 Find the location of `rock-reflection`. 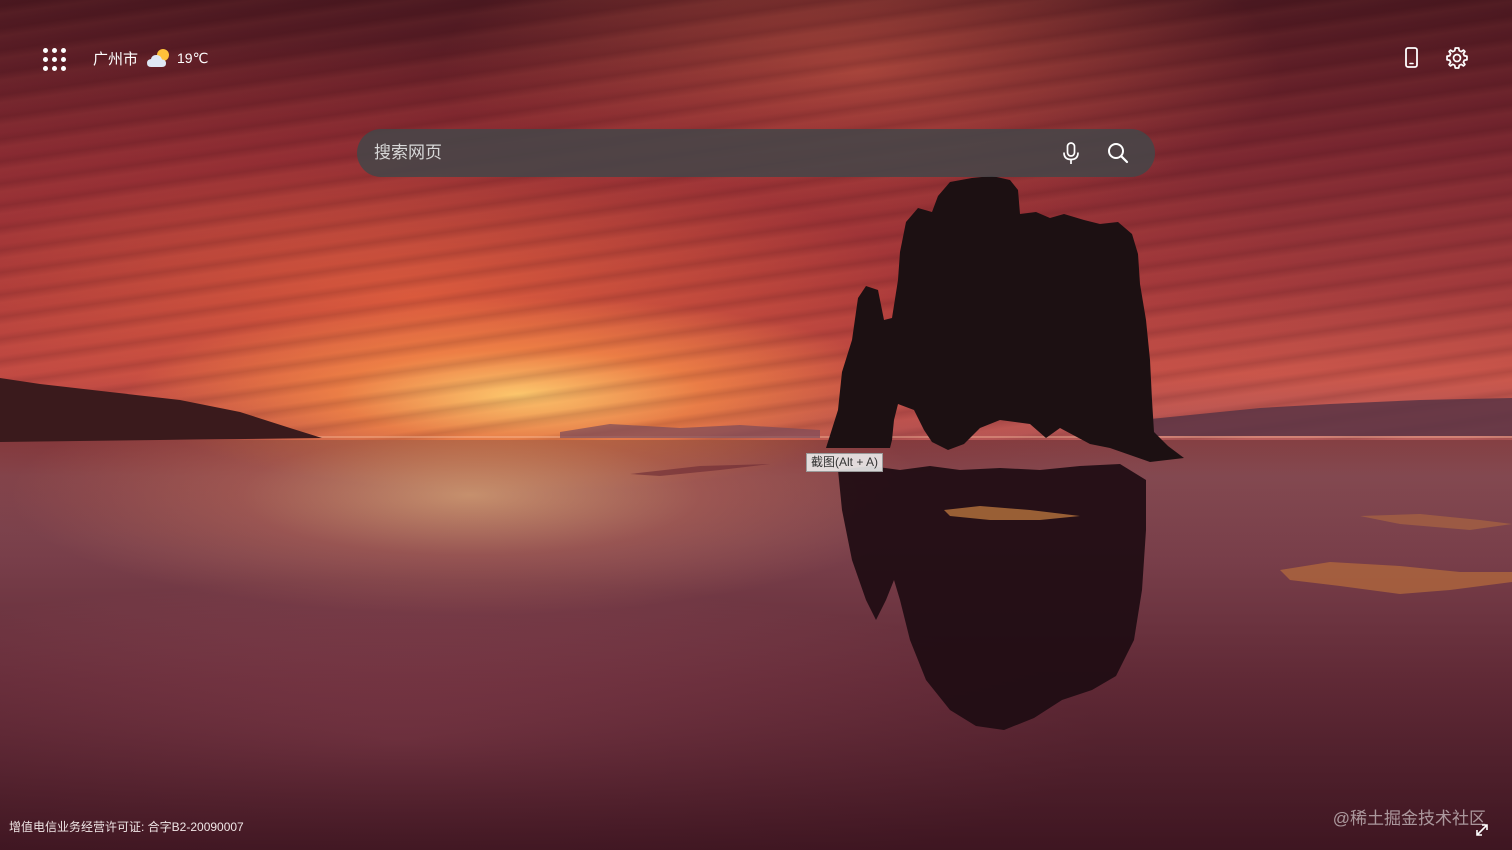

rock-reflection is located at coordinates (992, 597).